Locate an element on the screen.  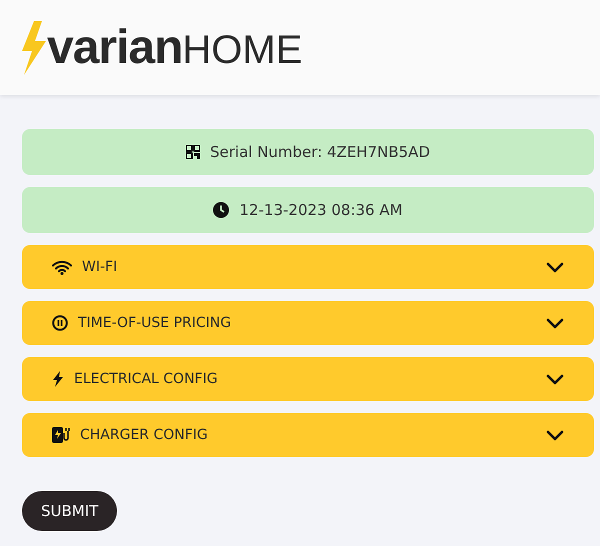
charging-station-icon is located at coordinates (61, 435).